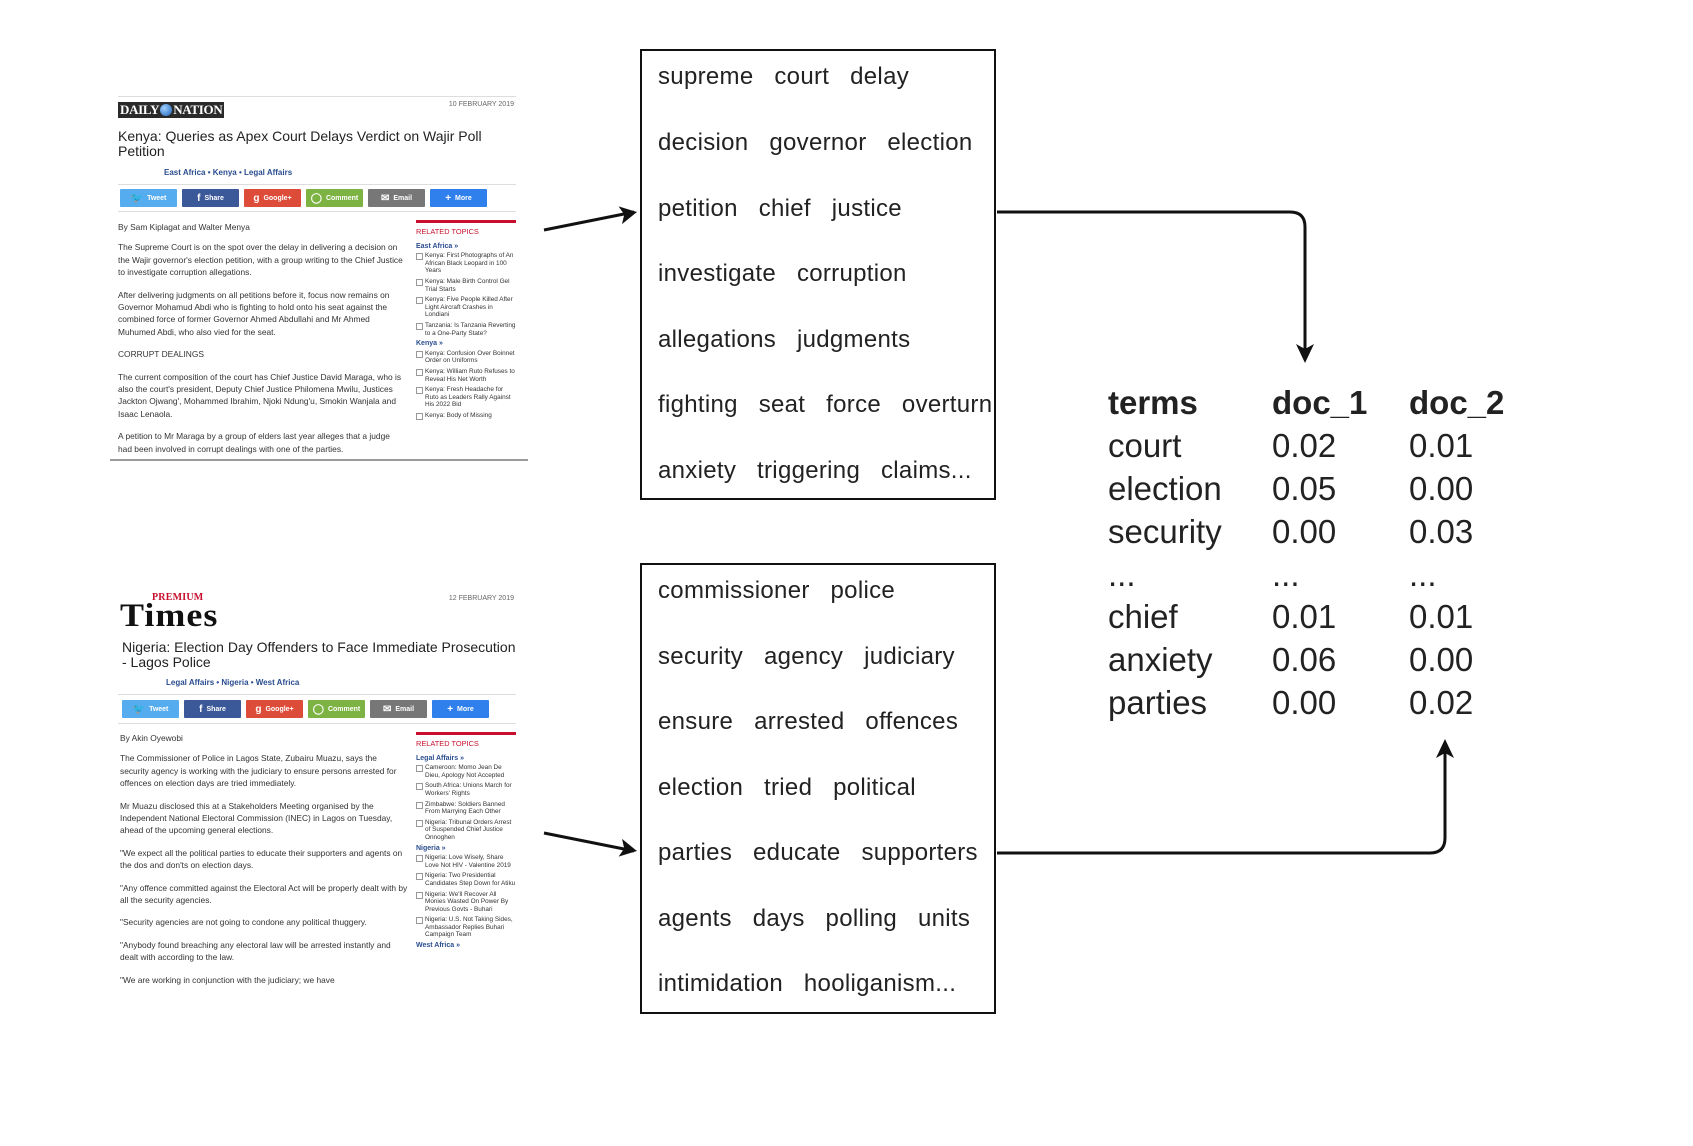 This screenshot has width=1693, height=1146. Describe the element at coordinates (1320, 402) in the screenshot. I see `table-header-doc1: doc_1` at that location.